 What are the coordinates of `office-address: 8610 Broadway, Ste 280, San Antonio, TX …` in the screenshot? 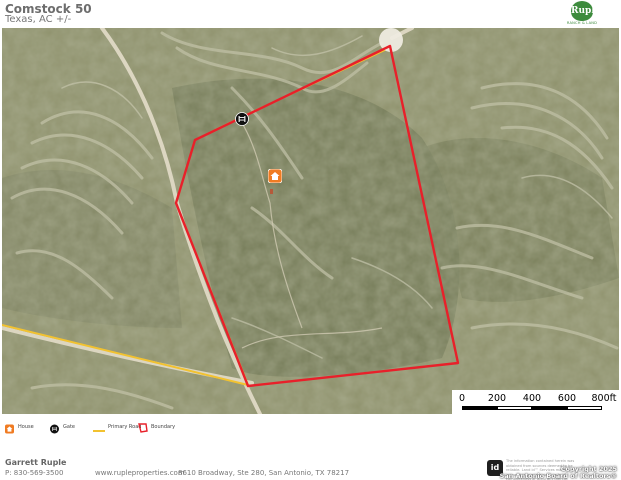 It's located at (264, 473).